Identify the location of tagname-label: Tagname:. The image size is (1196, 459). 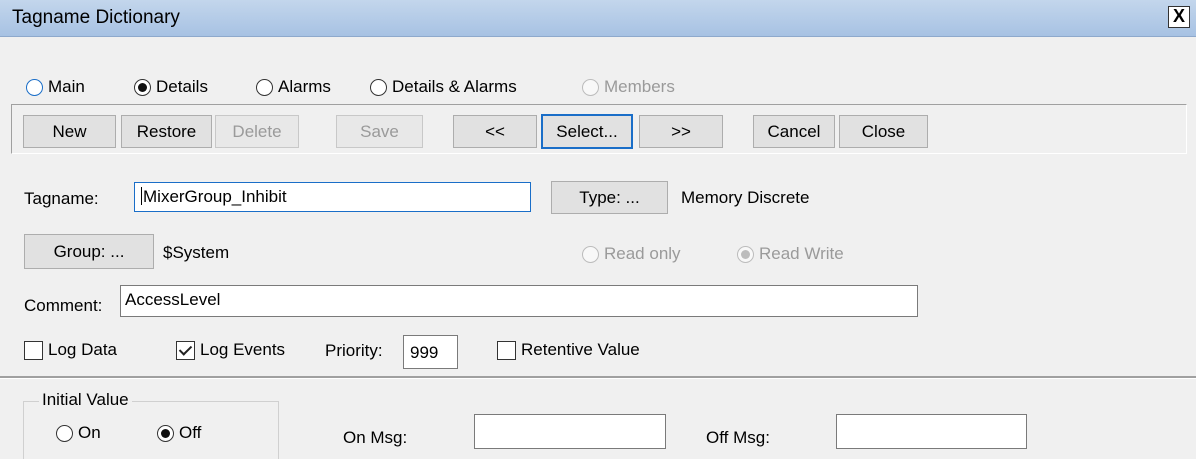
(61, 198).